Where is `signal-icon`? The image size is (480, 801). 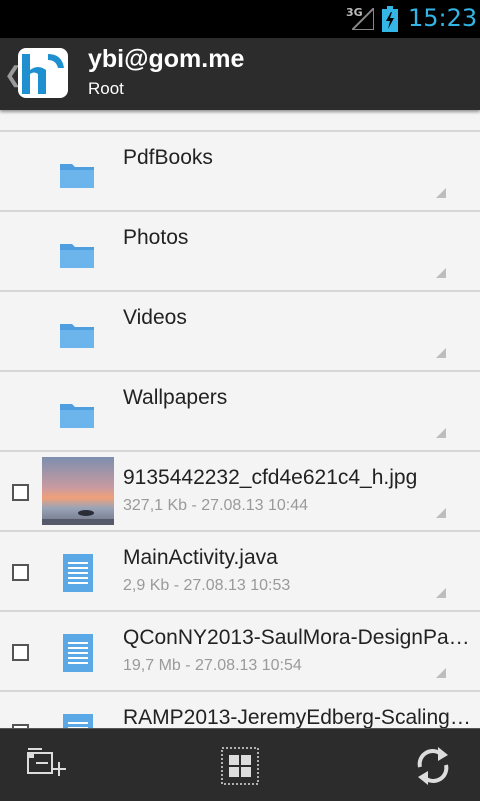 signal-icon is located at coordinates (363, 19).